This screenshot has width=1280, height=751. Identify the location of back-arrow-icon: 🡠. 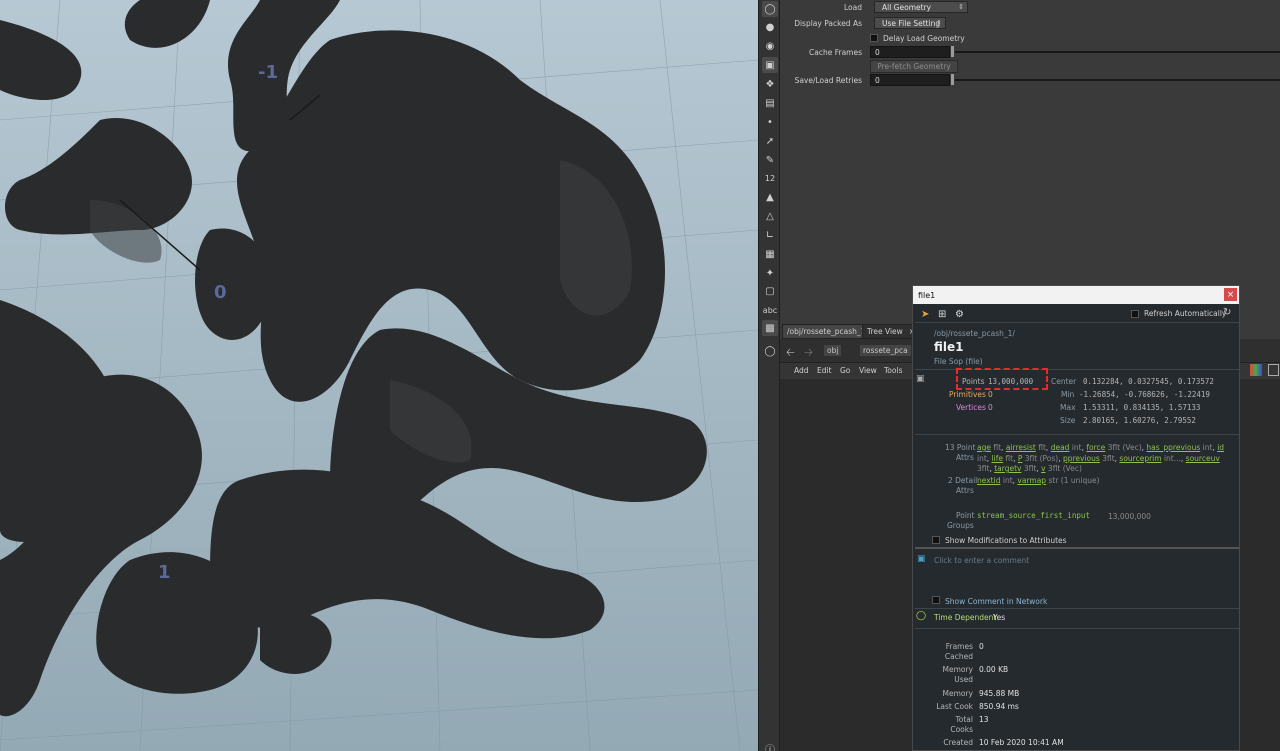
(790, 353).